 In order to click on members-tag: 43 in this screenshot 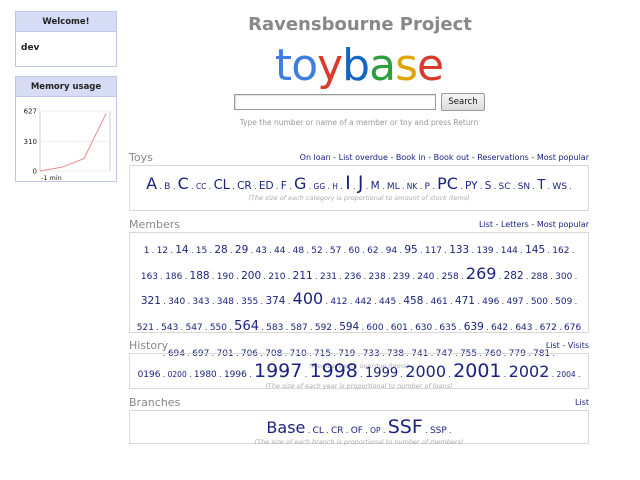, I will do `click(260, 251)`.